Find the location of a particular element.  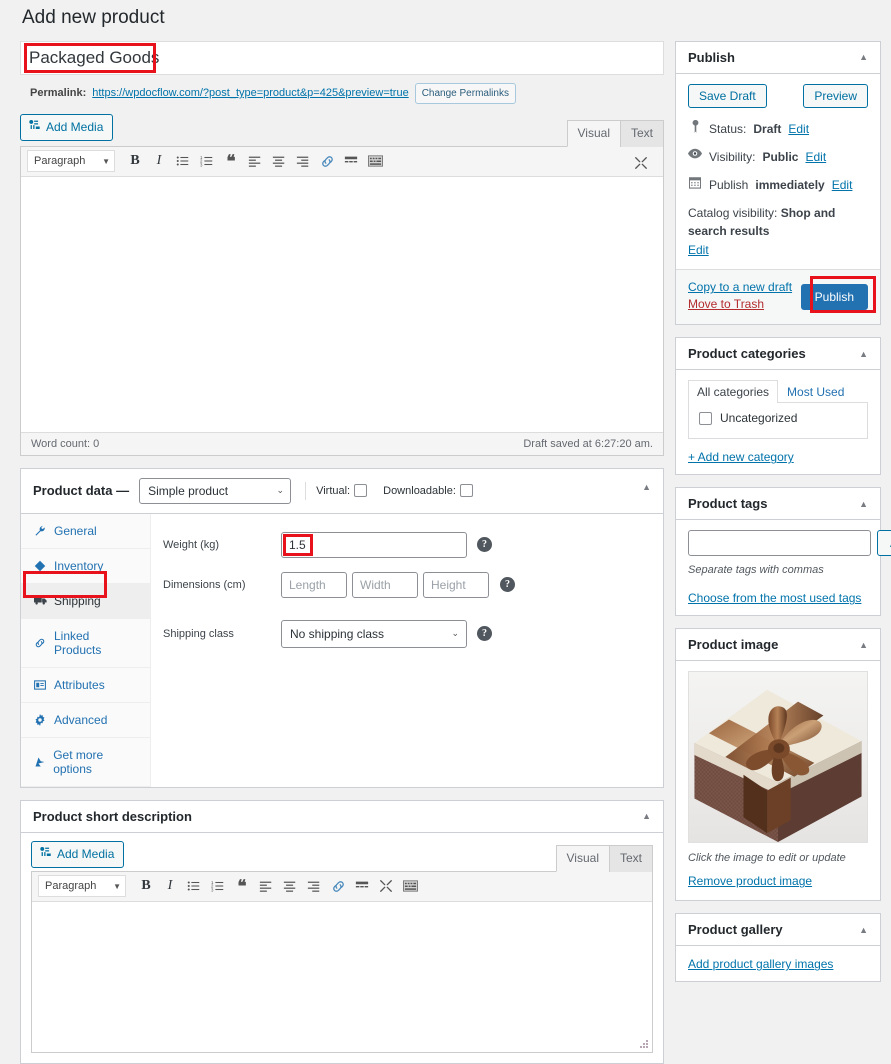

category-checkbox is located at coordinates (705, 418).